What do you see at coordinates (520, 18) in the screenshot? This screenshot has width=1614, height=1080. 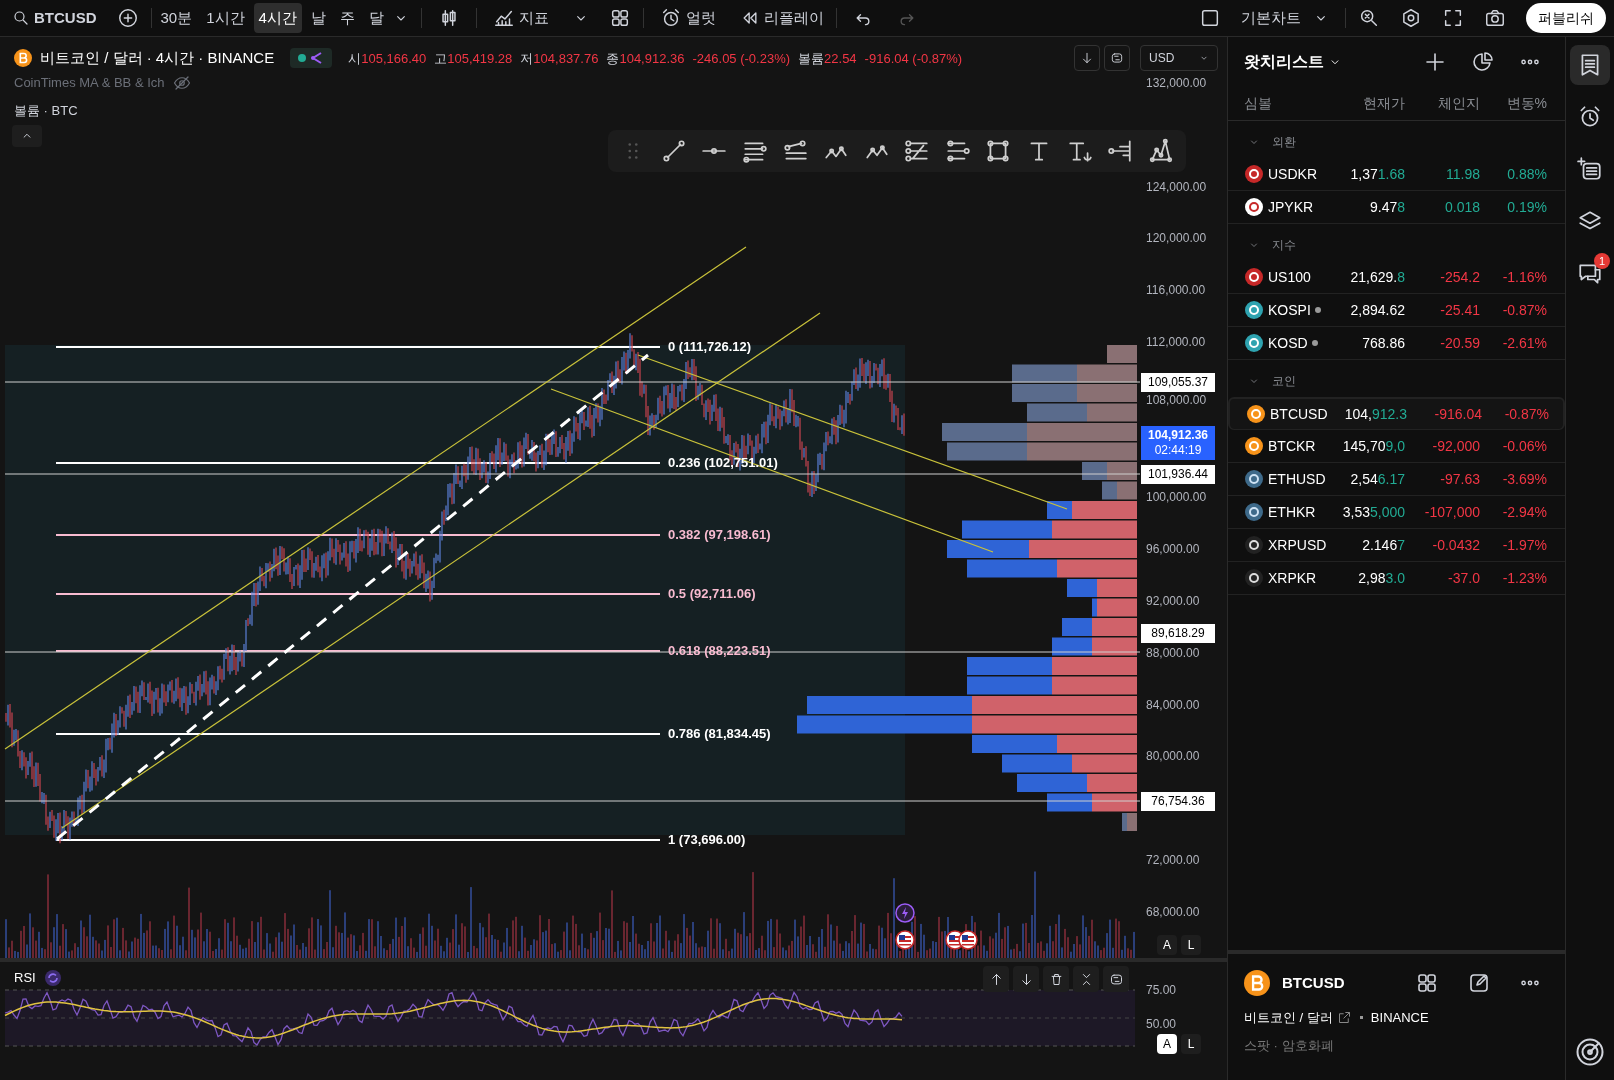 I see `indicators-button: 지표` at bounding box center [520, 18].